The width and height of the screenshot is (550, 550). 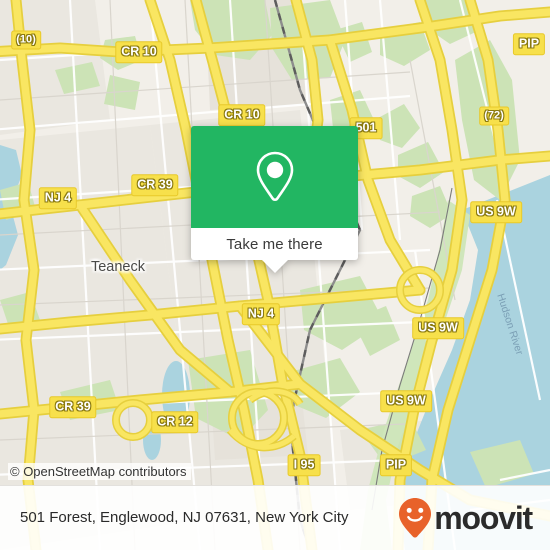 I want to click on road-shield: I 95, so click(x=304, y=465).